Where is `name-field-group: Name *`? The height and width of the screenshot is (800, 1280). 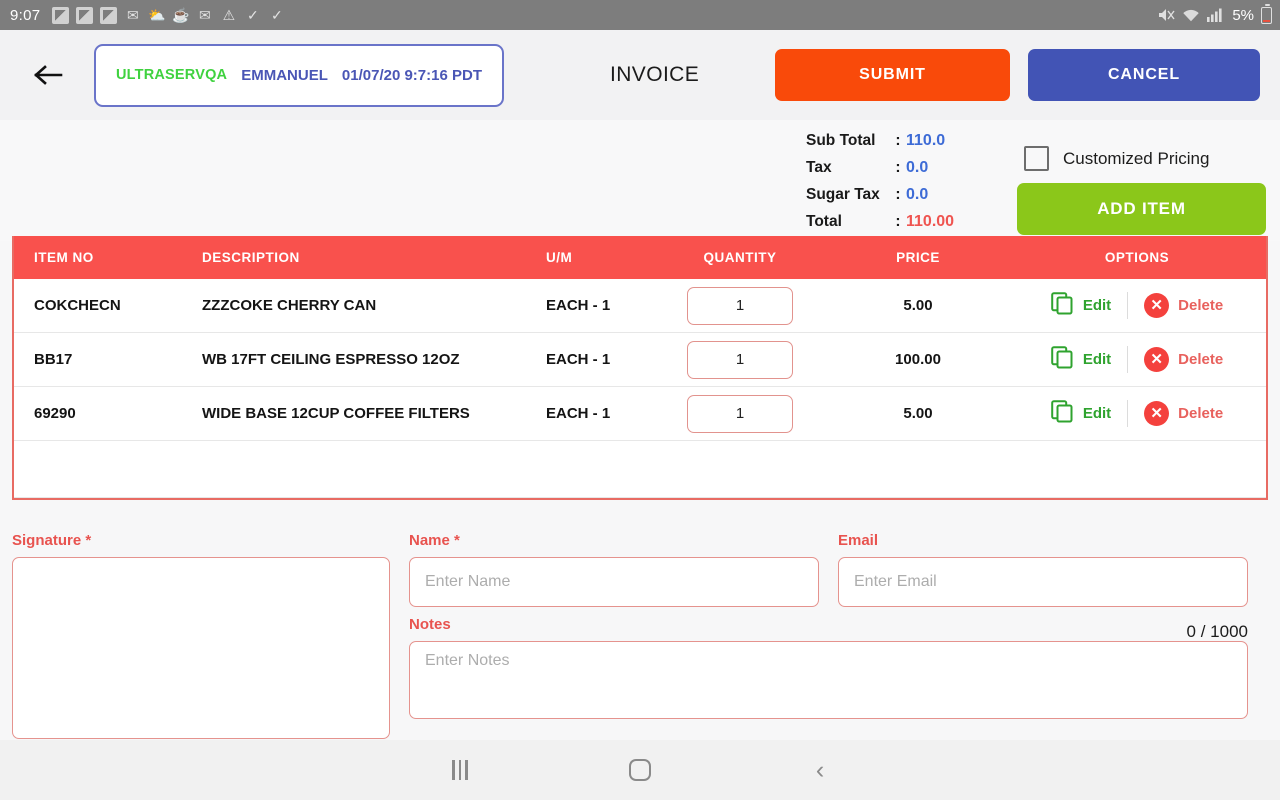 name-field-group: Name * is located at coordinates (614, 569).